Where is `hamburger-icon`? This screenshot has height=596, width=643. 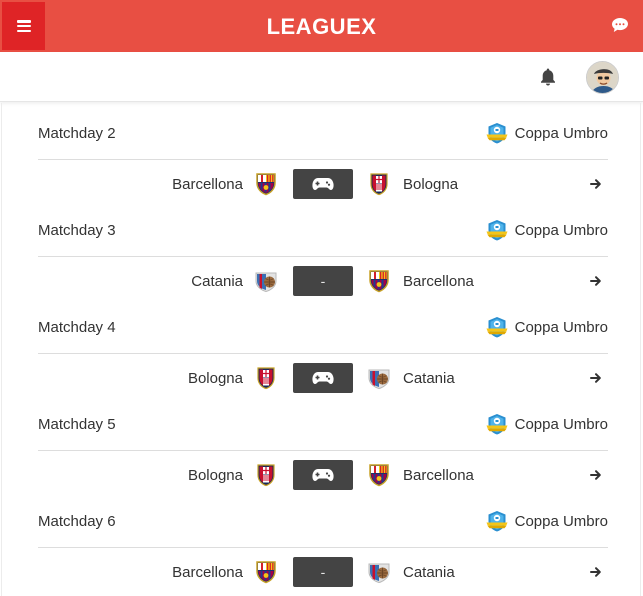
hamburger-icon is located at coordinates (23, 26).